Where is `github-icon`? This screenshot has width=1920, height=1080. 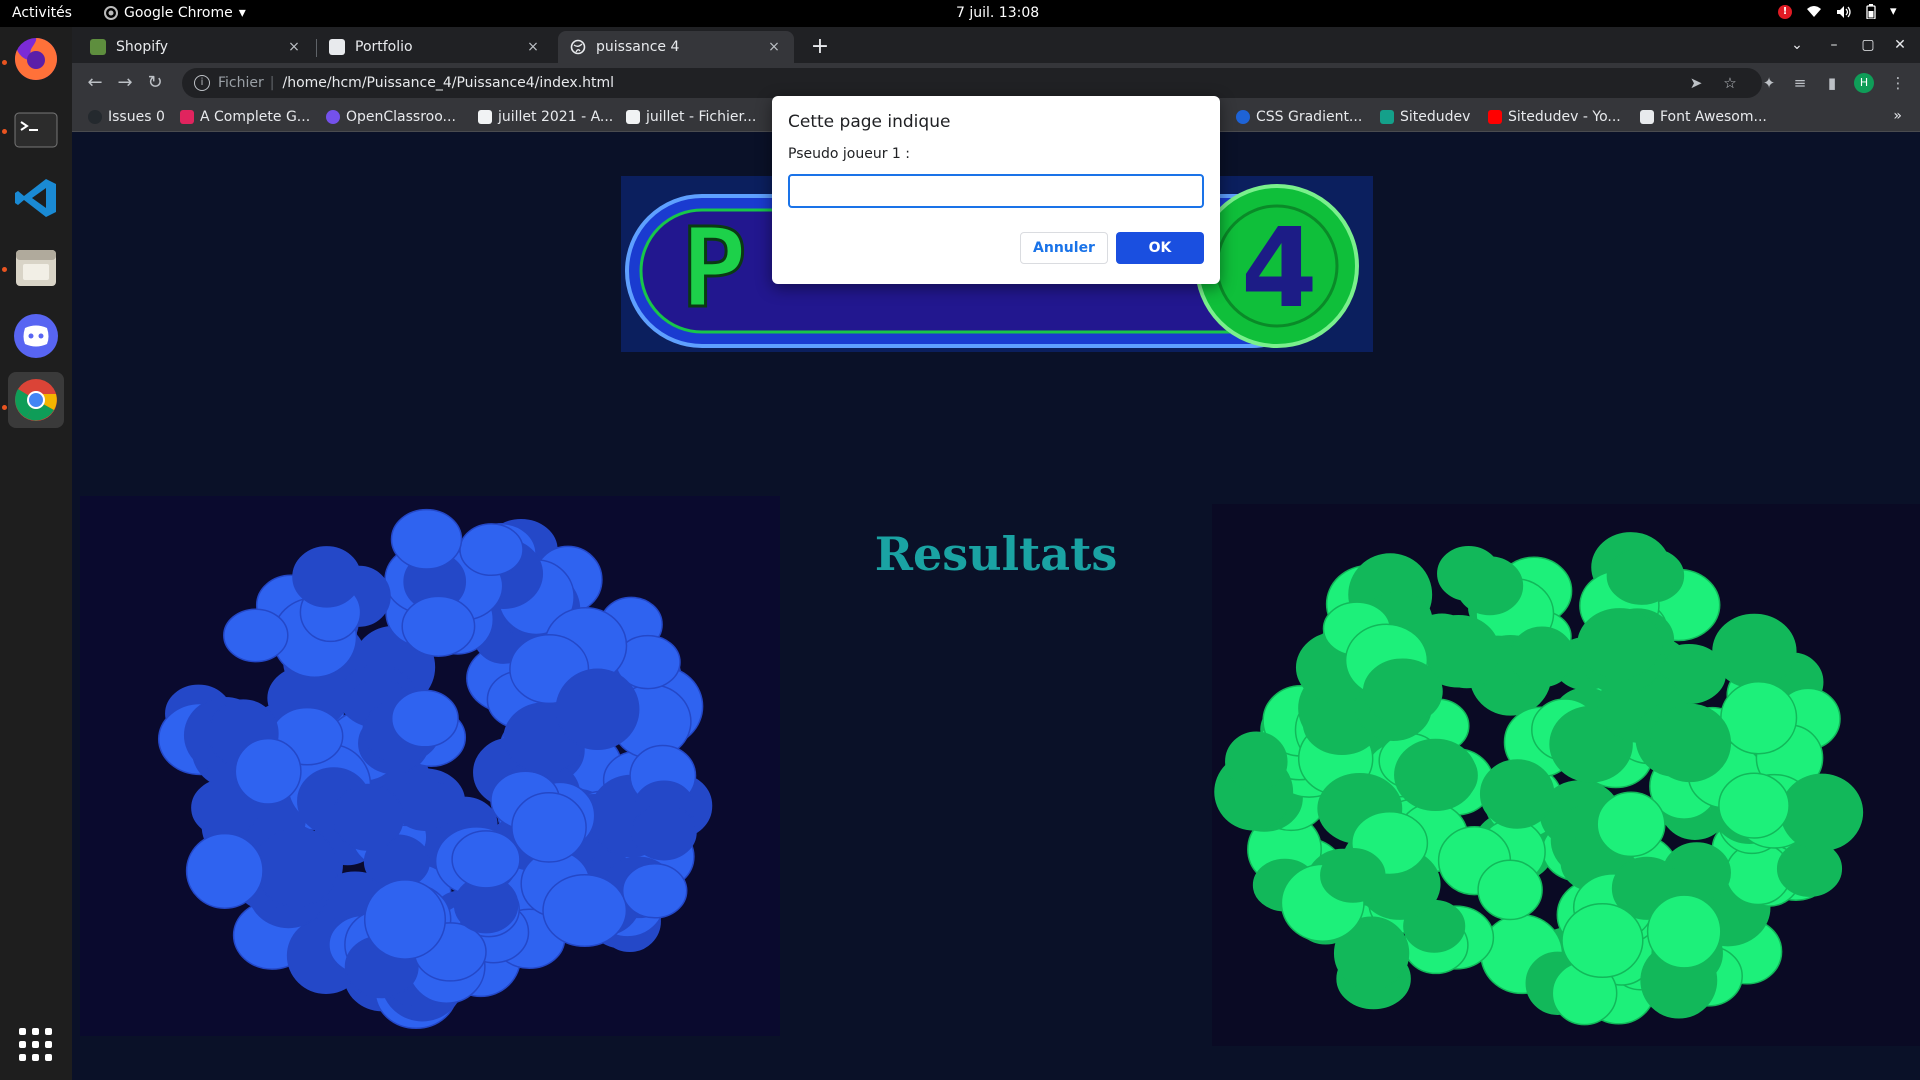 github-icon is located at coordinates (95, 117).